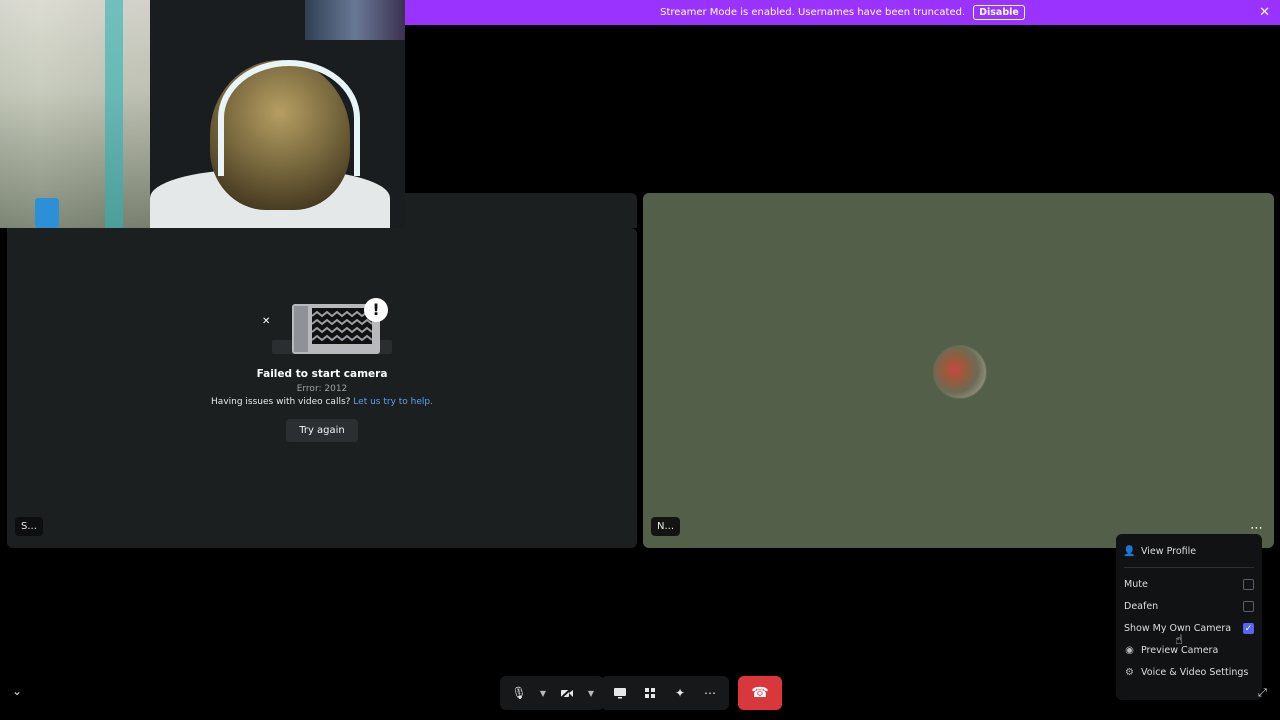 This screenshot has width=1280, height=720. What do you see at coordinates (281, 402) in the screenshot?
I see `help-prompt: Having issues with video calls?` at bounding box center [281, 402].